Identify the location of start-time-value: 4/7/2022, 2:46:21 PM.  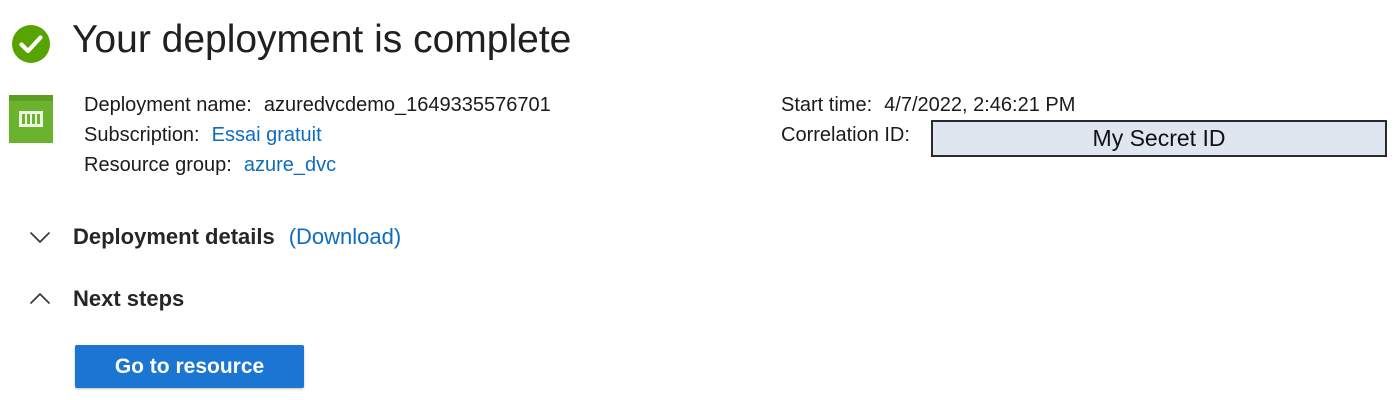
(980, 105).